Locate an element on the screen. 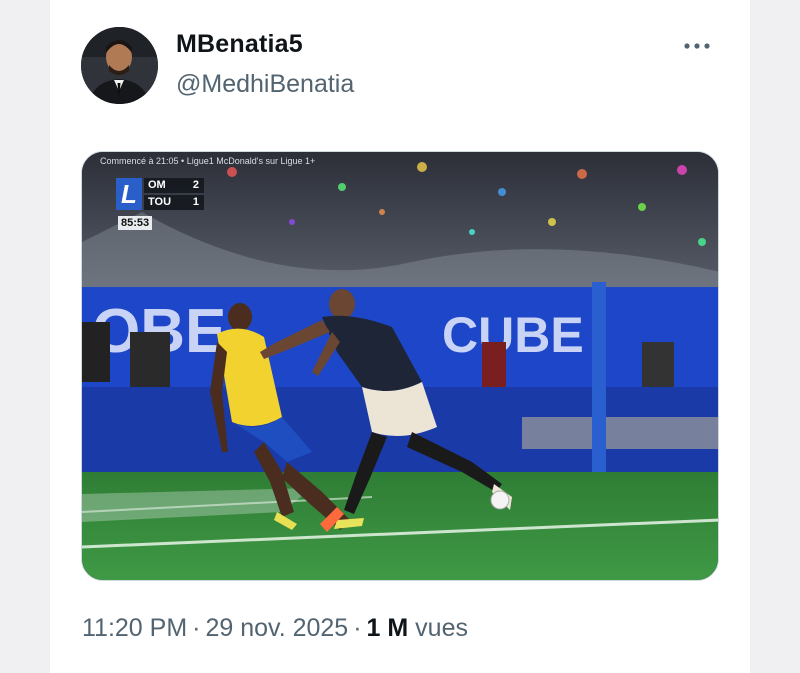 The image size is (800, 673). match-clock: 85:53 is located at coordinates (135, 223).